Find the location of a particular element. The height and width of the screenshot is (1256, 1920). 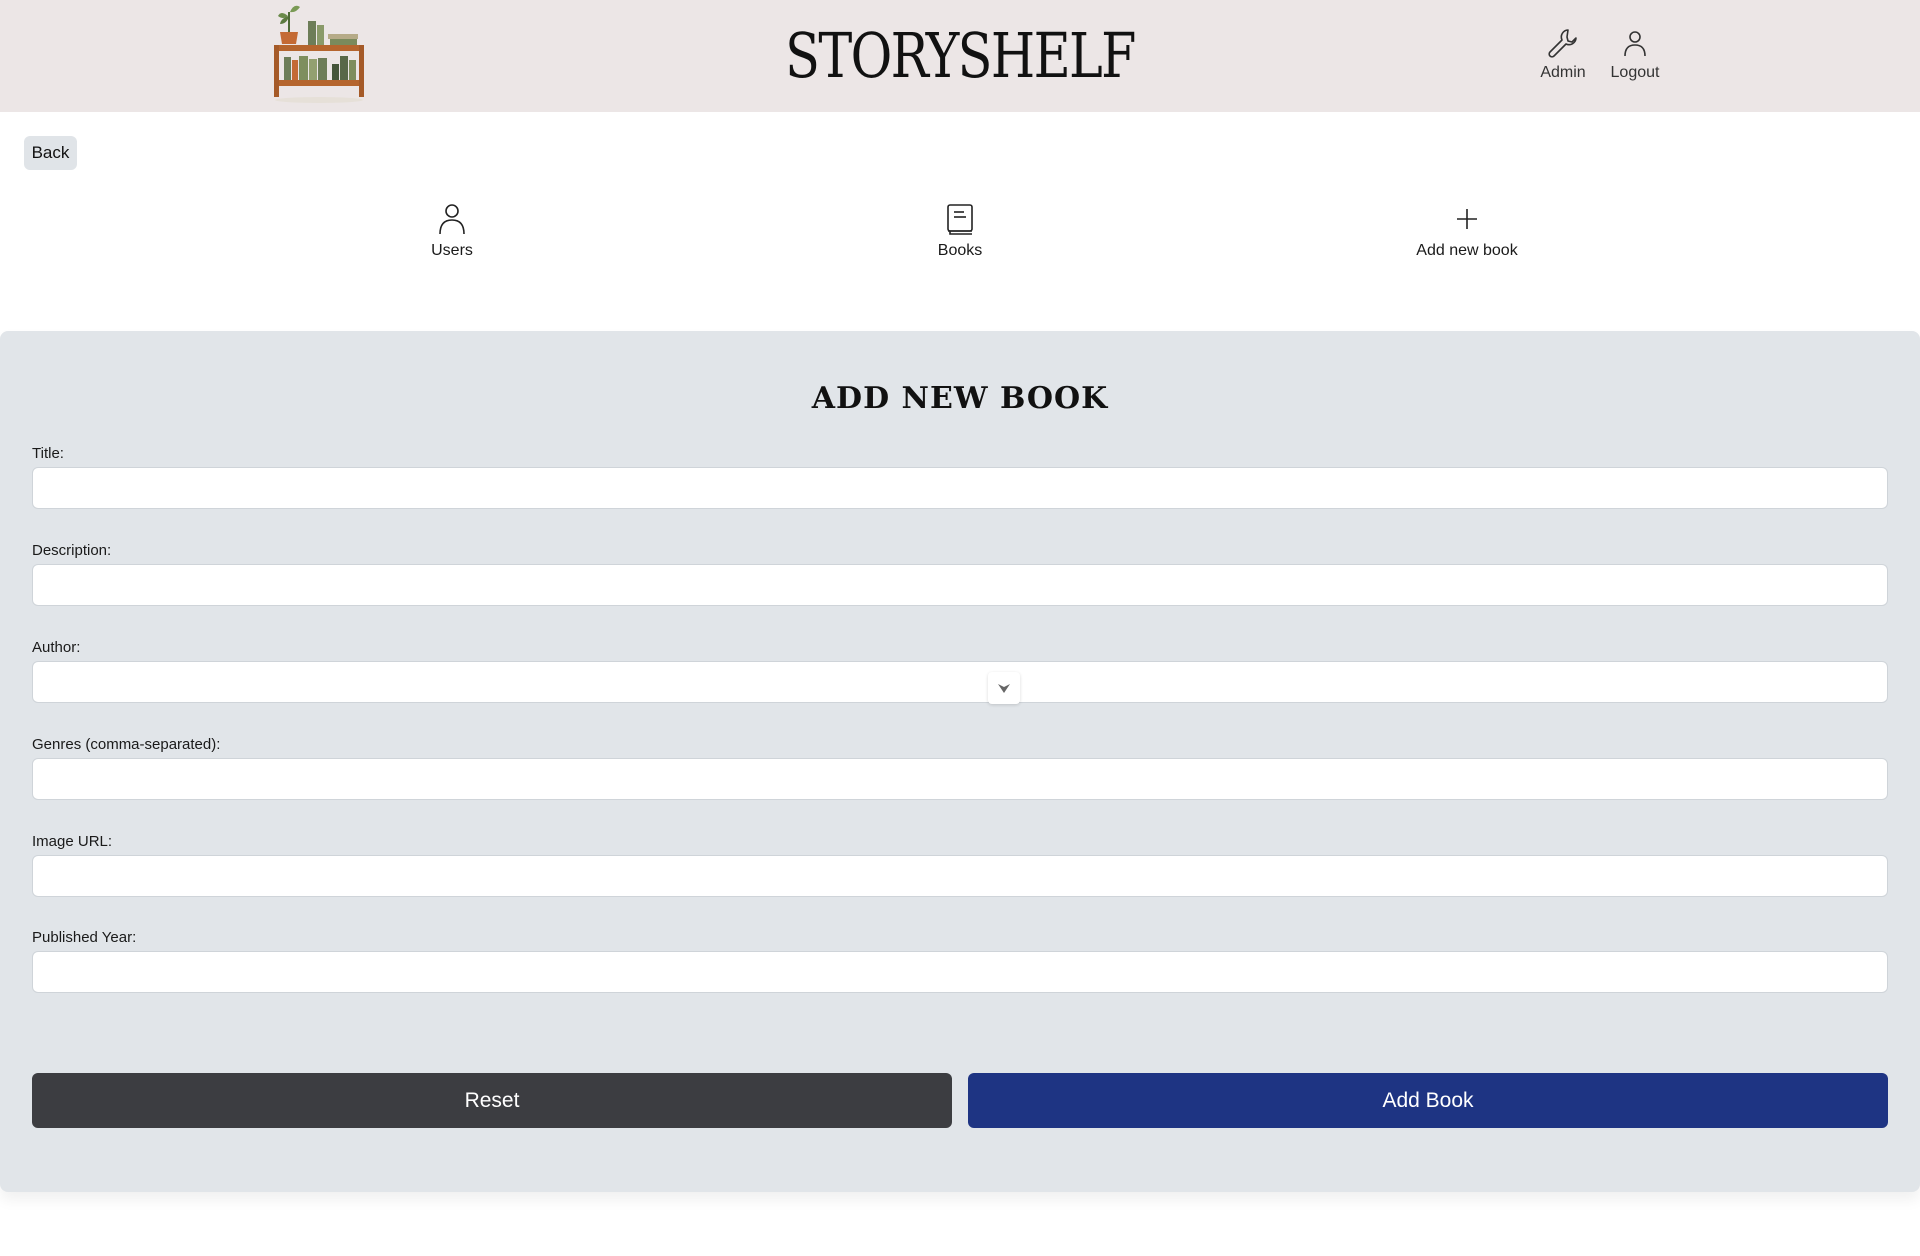

nav-item-label: Users is located at coordinates (452, 250).